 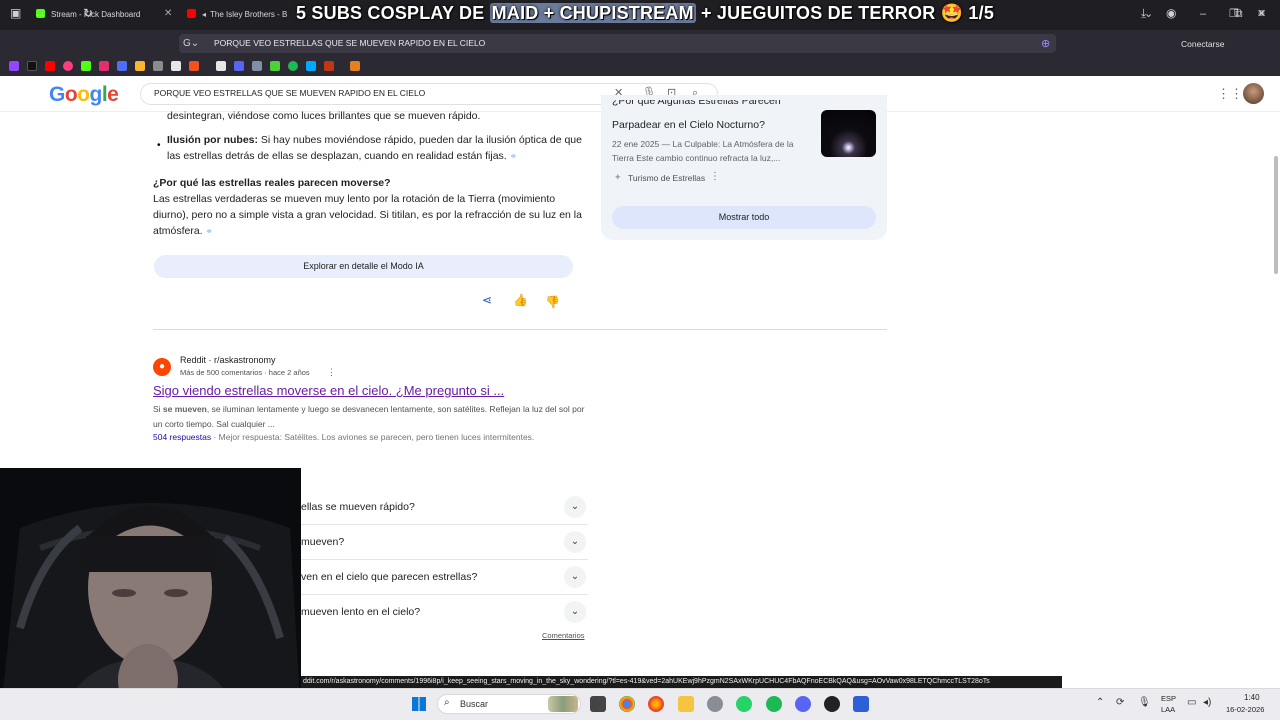 What do you see at coordinates (715, 176) in the screenshot?
I see `more-options-icon: ⋮` at bounding box center [715, 176].